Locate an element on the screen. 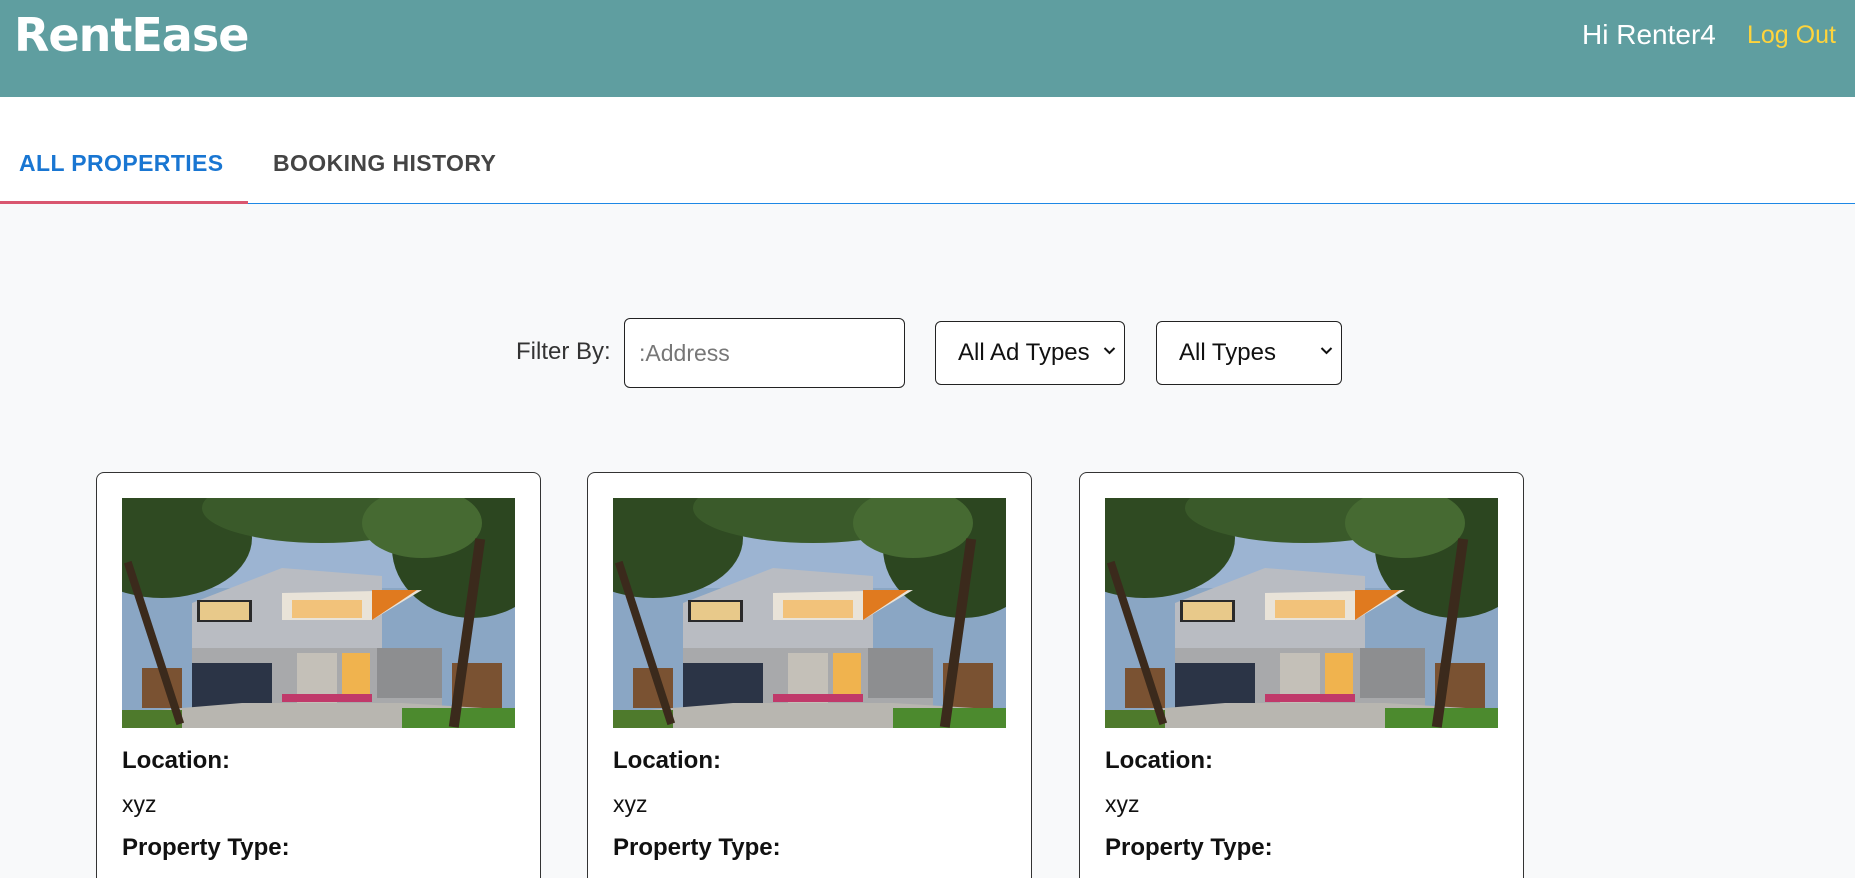 The width and height of the screenshot is (1855, 878). address-filter-input is located at coordinates (764, 353).